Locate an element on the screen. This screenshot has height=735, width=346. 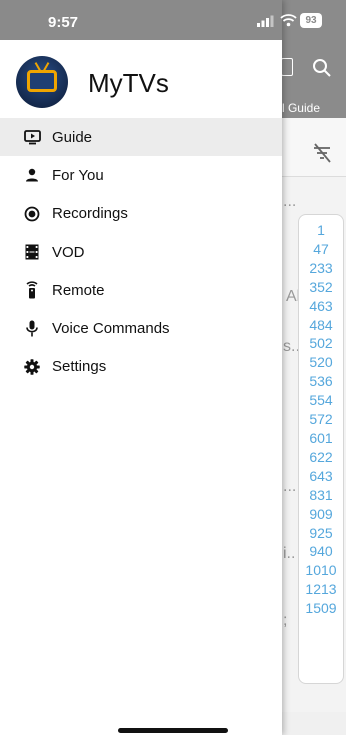
status-time: 9:57 is located at coordinates (63, 22).